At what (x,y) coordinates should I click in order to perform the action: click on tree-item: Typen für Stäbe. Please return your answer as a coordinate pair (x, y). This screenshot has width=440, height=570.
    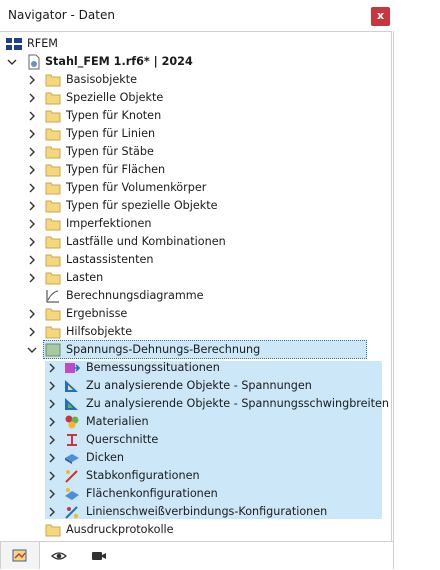
    Looking at the image, I should click on (195, 152).